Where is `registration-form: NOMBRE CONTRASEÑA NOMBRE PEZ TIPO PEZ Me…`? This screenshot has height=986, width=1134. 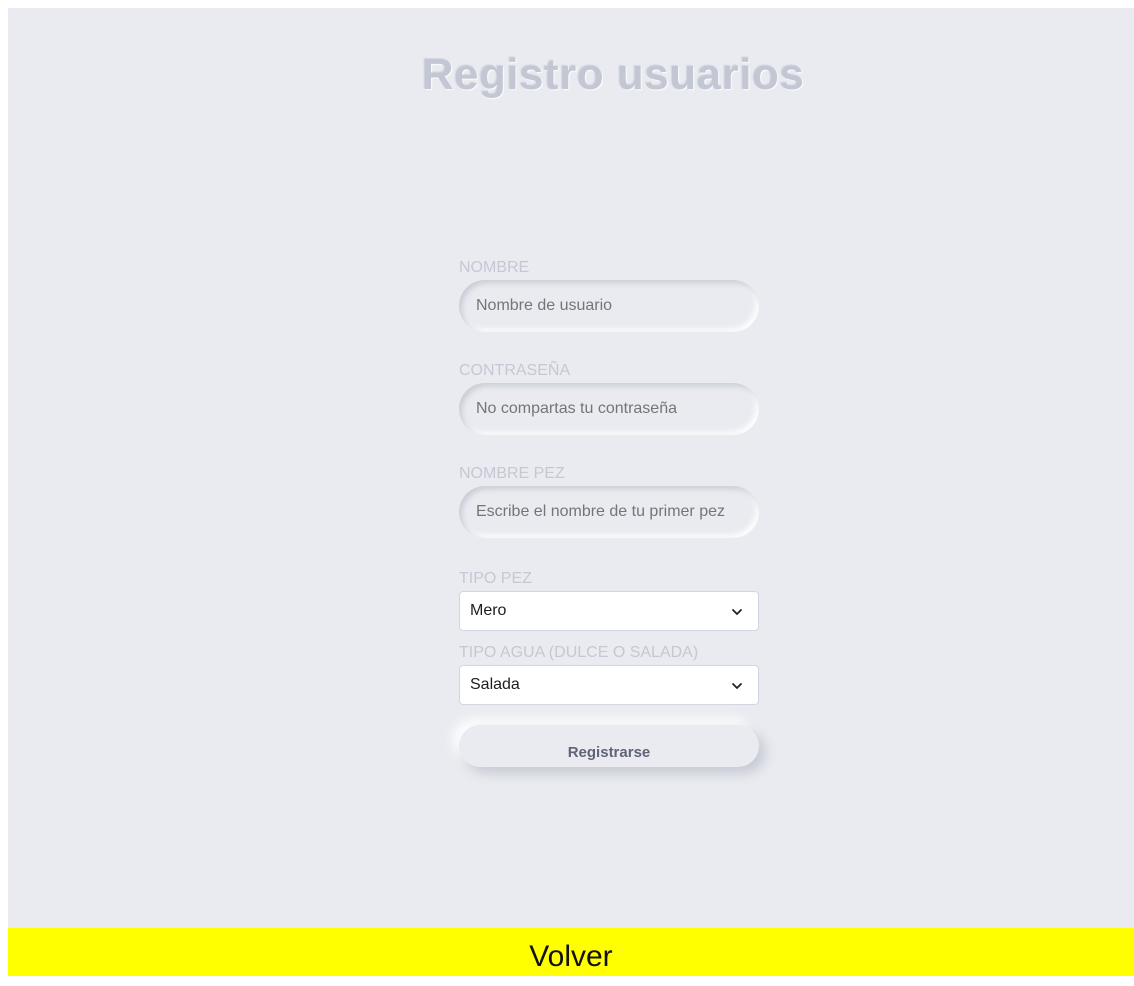
registration-form: NOMBRE CONTRASEÑA NOMBRE PEZ TIPO PEZ Me… is located at coordinates (609, 512).